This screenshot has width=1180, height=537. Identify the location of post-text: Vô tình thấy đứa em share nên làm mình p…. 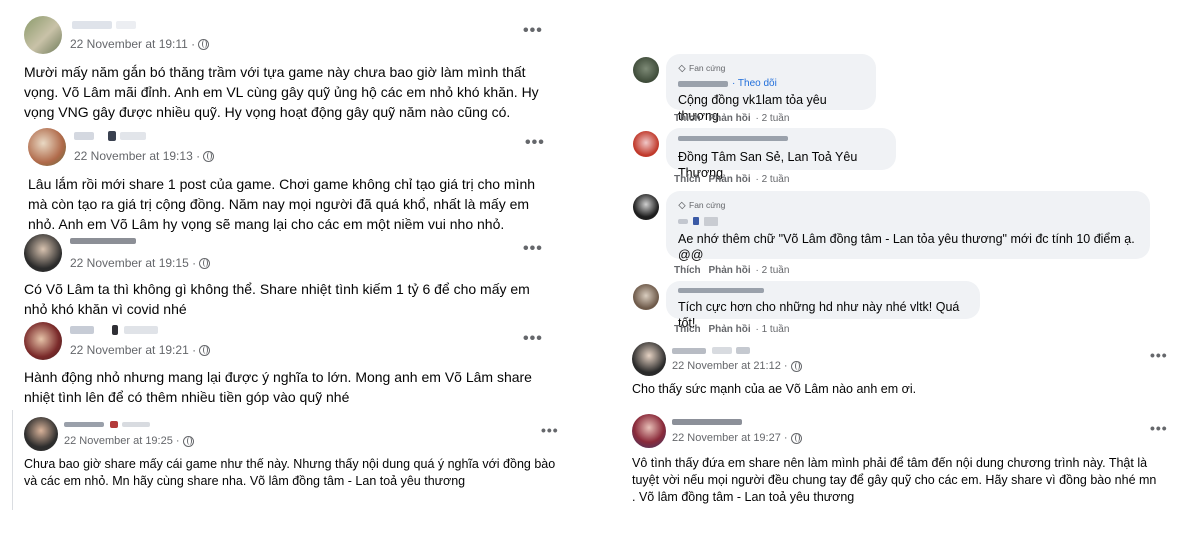
(894, 480).